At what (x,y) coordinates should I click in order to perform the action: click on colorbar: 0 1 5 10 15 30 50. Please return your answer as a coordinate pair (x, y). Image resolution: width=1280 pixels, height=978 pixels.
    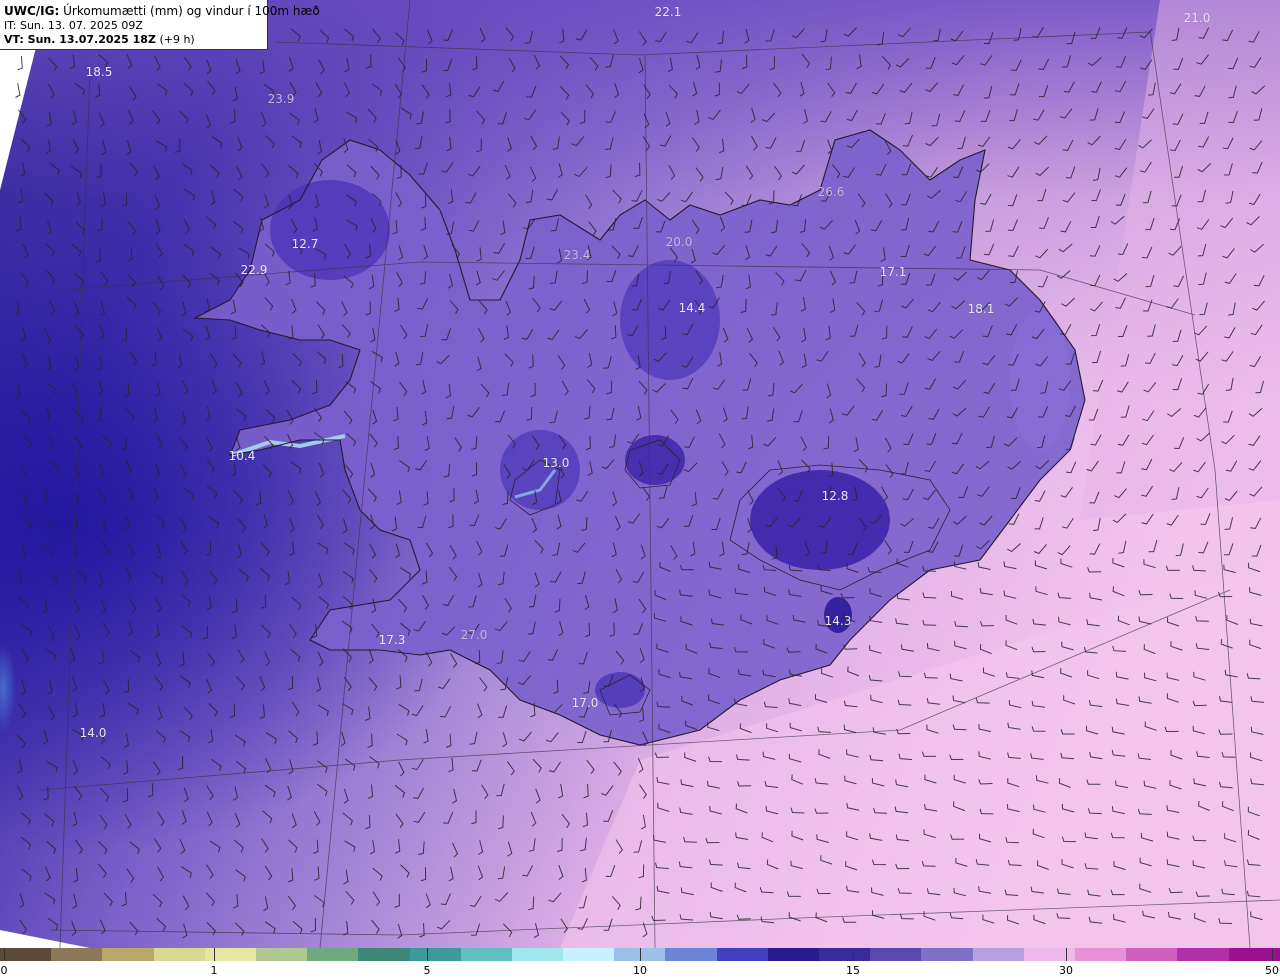
    Looking at the image, I should click on (640, 963).